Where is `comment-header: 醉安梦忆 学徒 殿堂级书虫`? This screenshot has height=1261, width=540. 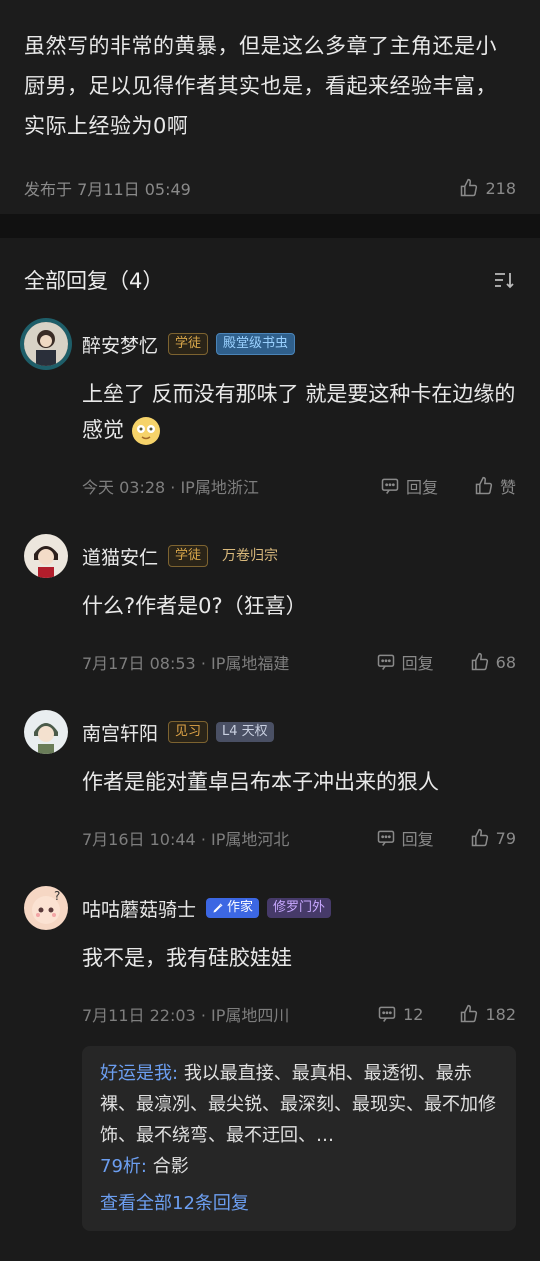
comment-header: 醉安梦忆 学徒 殿堂级书虫 is located at coordinates (299, 344).